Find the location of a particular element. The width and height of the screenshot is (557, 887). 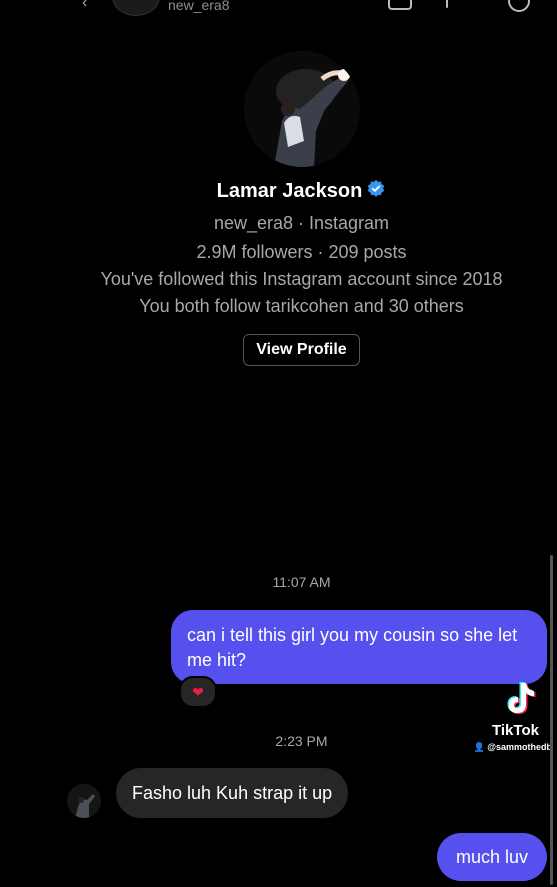

profile-handle-line: new_era8 · Instagram is located at coordinates (301, 223).